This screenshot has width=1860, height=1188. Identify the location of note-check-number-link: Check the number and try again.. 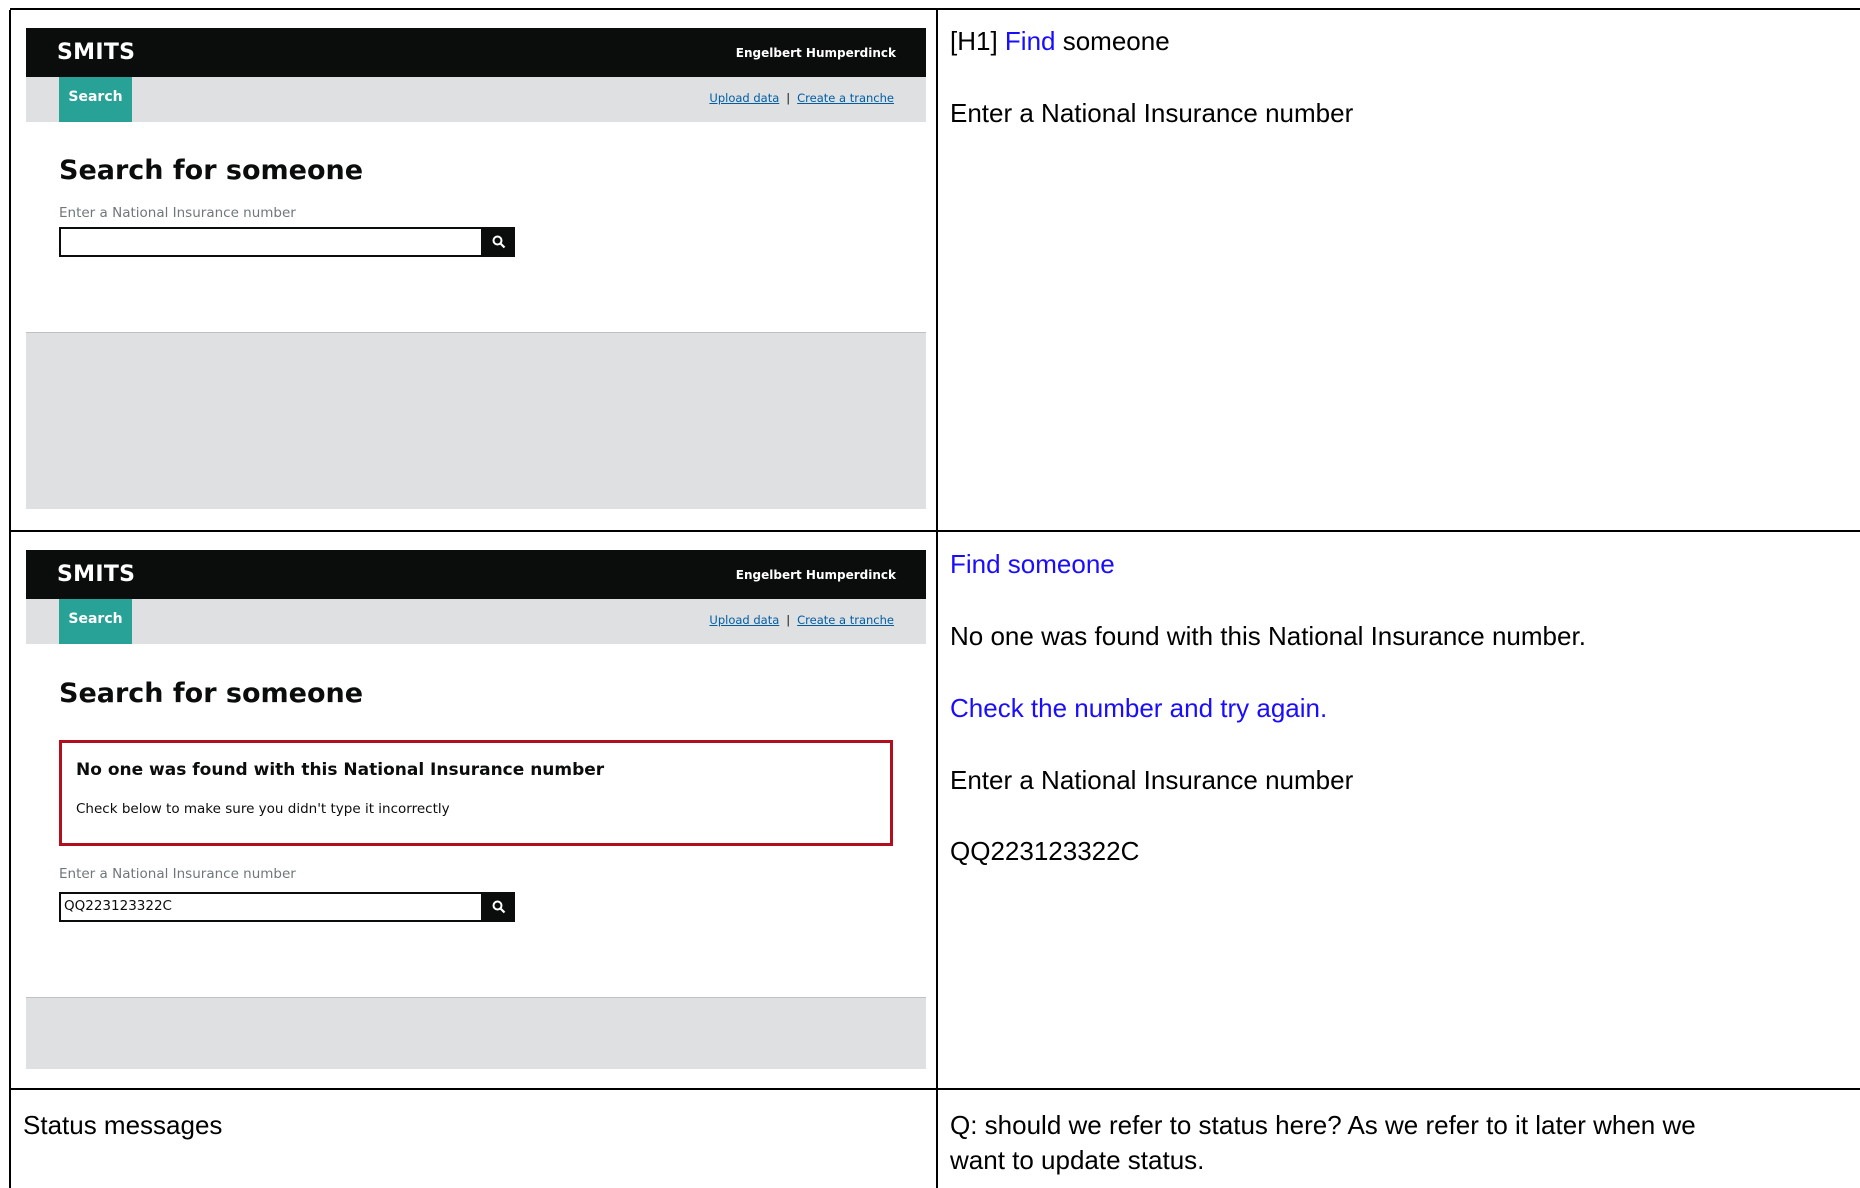
(1138, 708).